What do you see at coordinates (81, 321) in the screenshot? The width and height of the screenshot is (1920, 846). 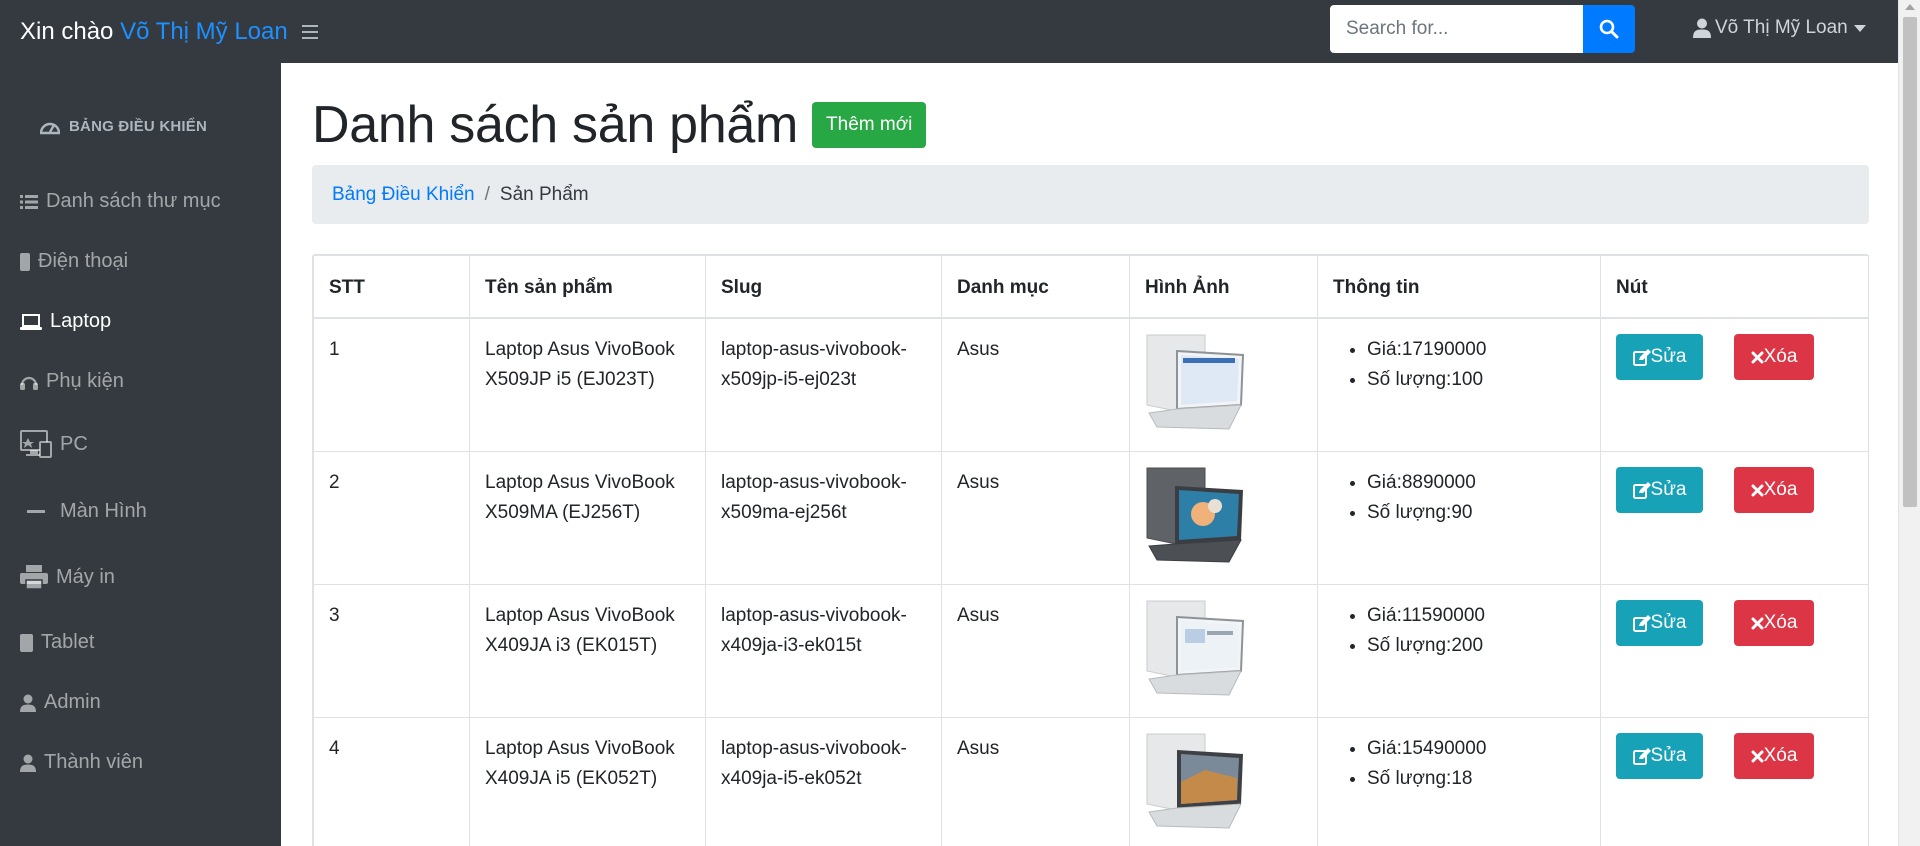 I see `sidebar-item-label: Laptop` at bounding box center [81, 321].